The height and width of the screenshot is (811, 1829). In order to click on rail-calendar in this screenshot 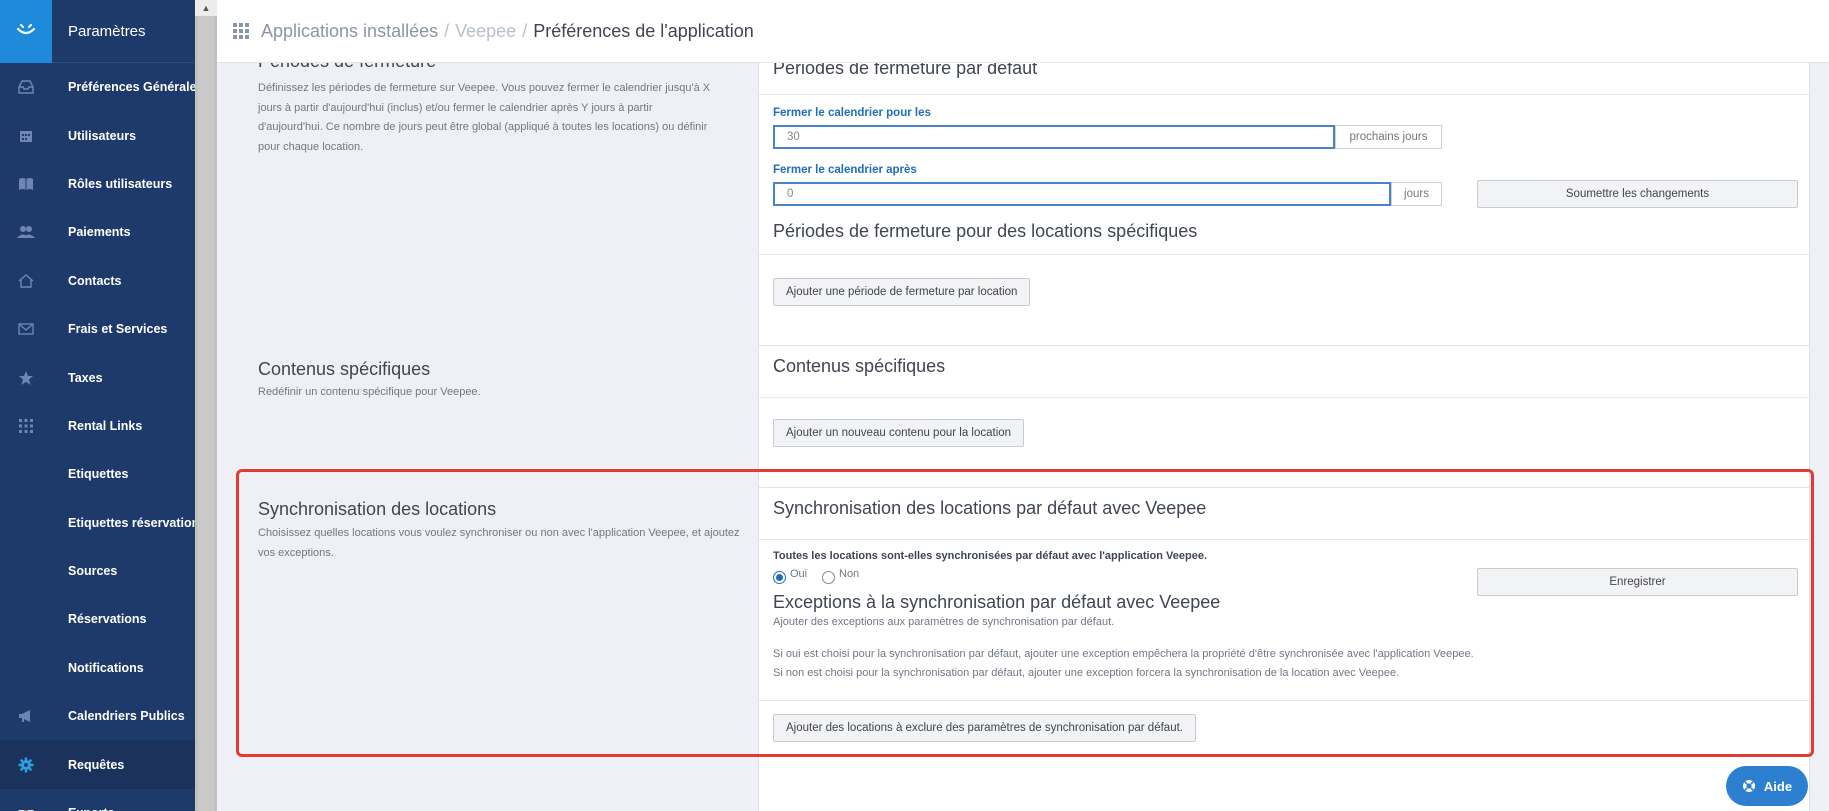, I will do `click(26, 135)`.